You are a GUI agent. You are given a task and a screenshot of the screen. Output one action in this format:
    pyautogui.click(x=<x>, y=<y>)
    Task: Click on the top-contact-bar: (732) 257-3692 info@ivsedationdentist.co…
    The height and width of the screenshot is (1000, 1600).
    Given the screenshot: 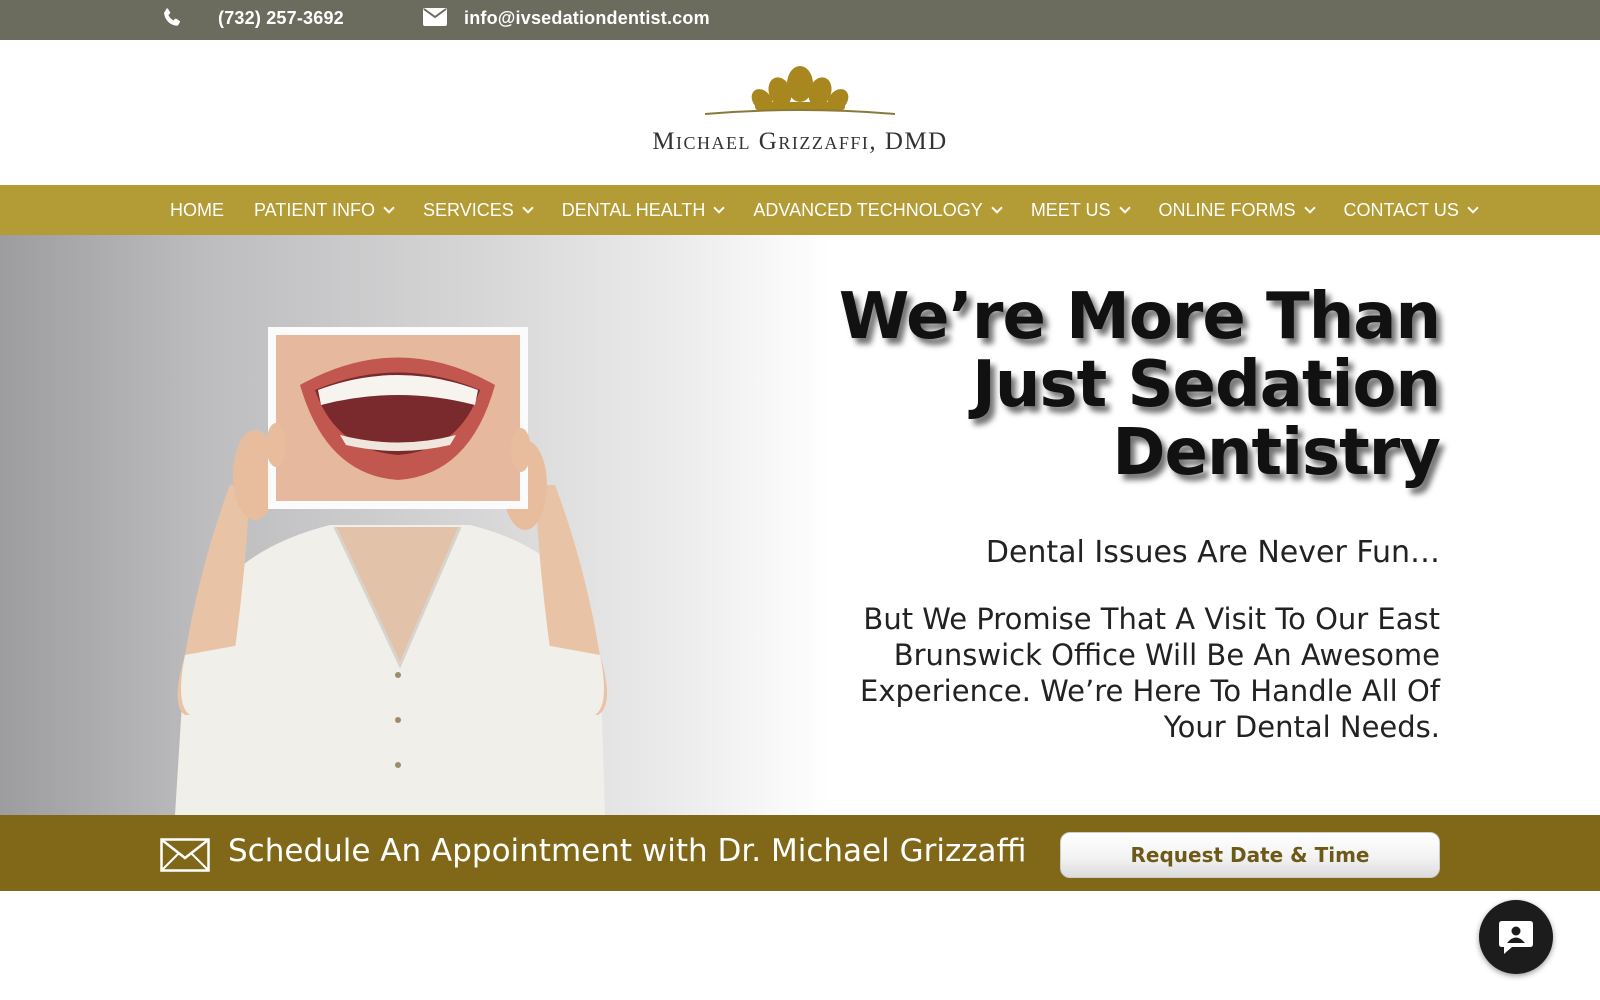 What is the action you would take?
    pyautogui.click(x=800, y=20)
    